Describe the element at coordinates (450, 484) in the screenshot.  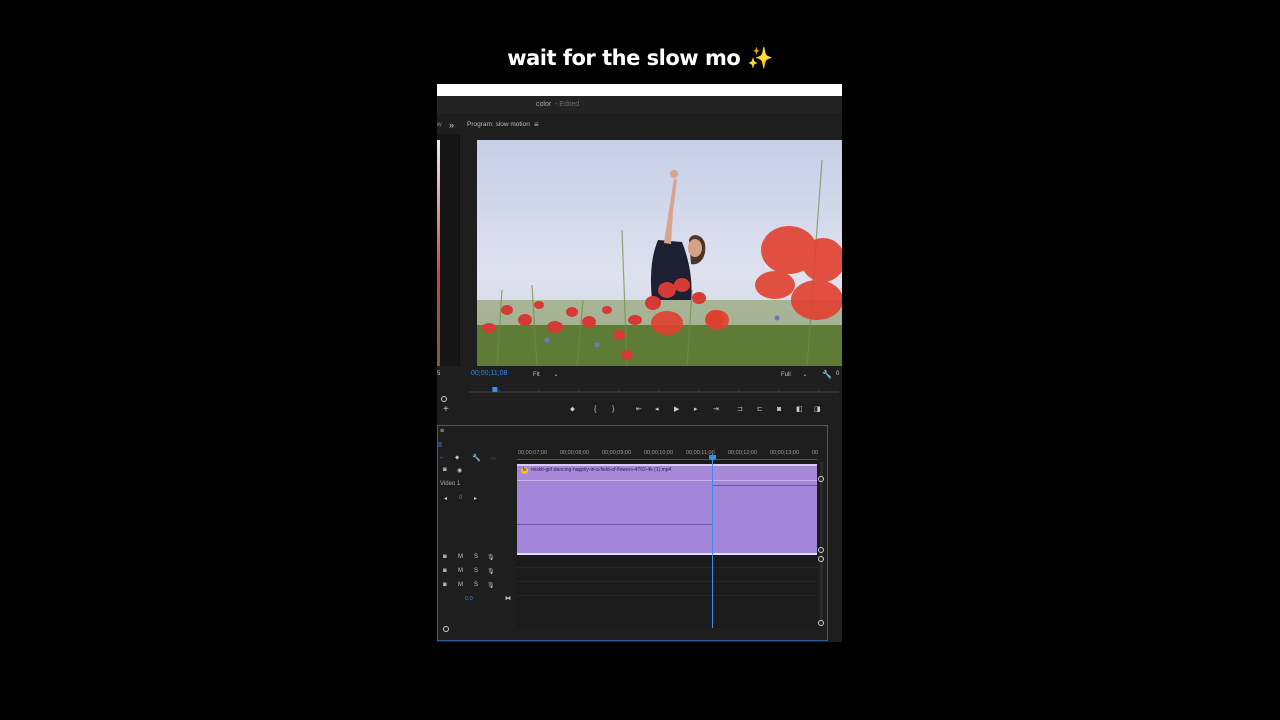
I see `track-video-label: Video 1` at that location.